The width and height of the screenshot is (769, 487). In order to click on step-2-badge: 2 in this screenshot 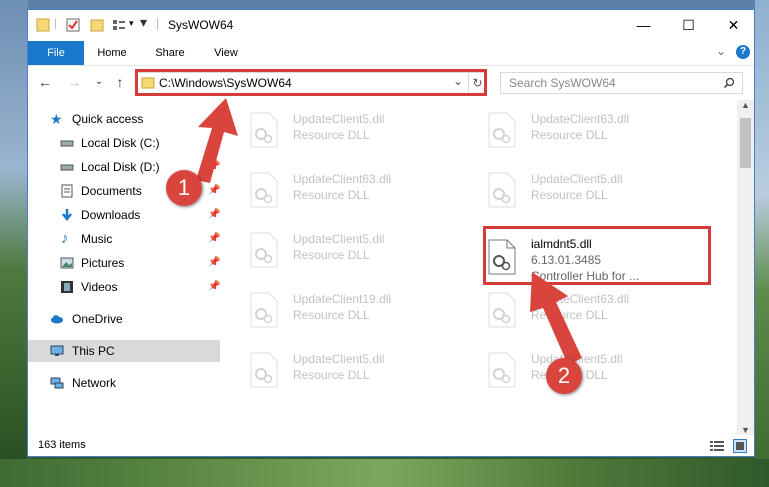, I will do `click(564, 376)`.